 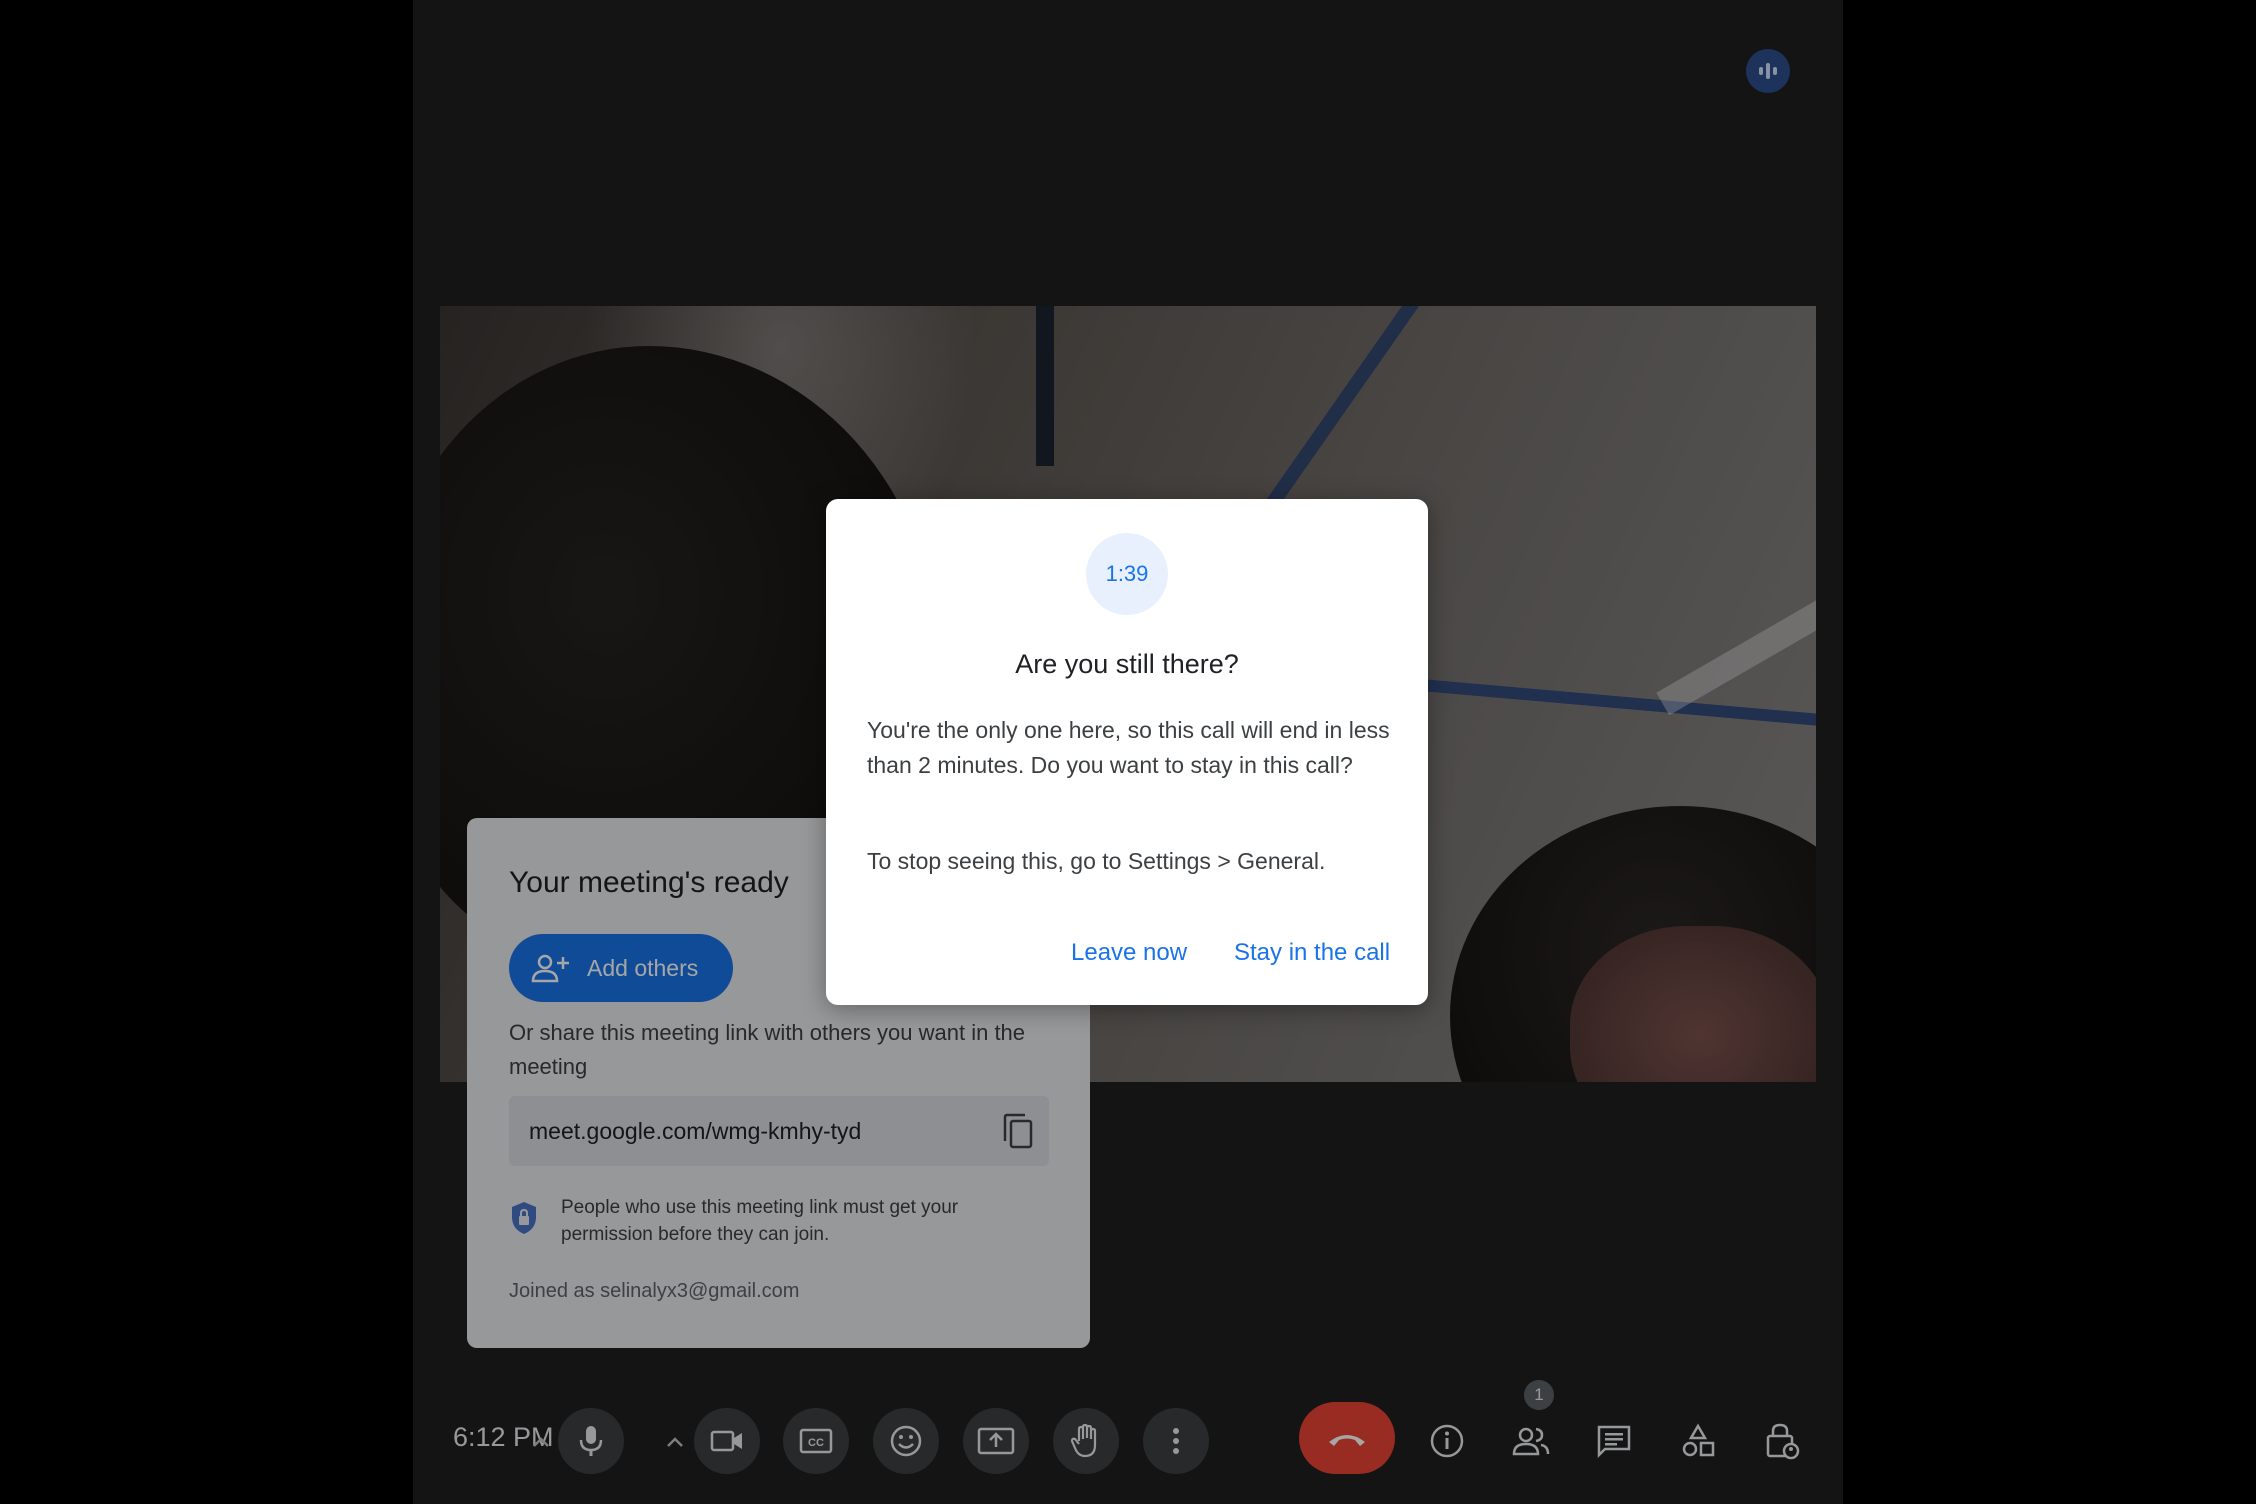 What do you see at coordinates (1127, 664) in the screenshot?
I see `dialog-title: Are you still there?` at bounding box center [1127, 664].